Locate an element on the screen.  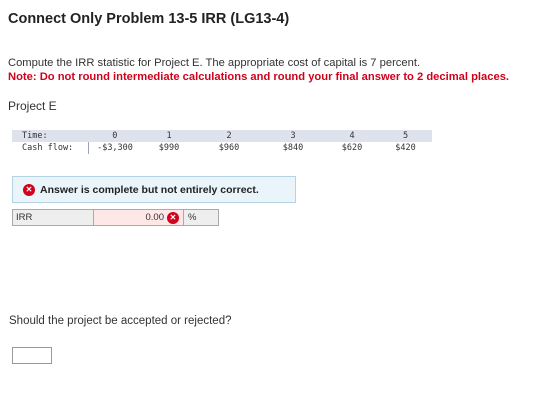
time-cell: 5 is located at coordinates (405, 136).